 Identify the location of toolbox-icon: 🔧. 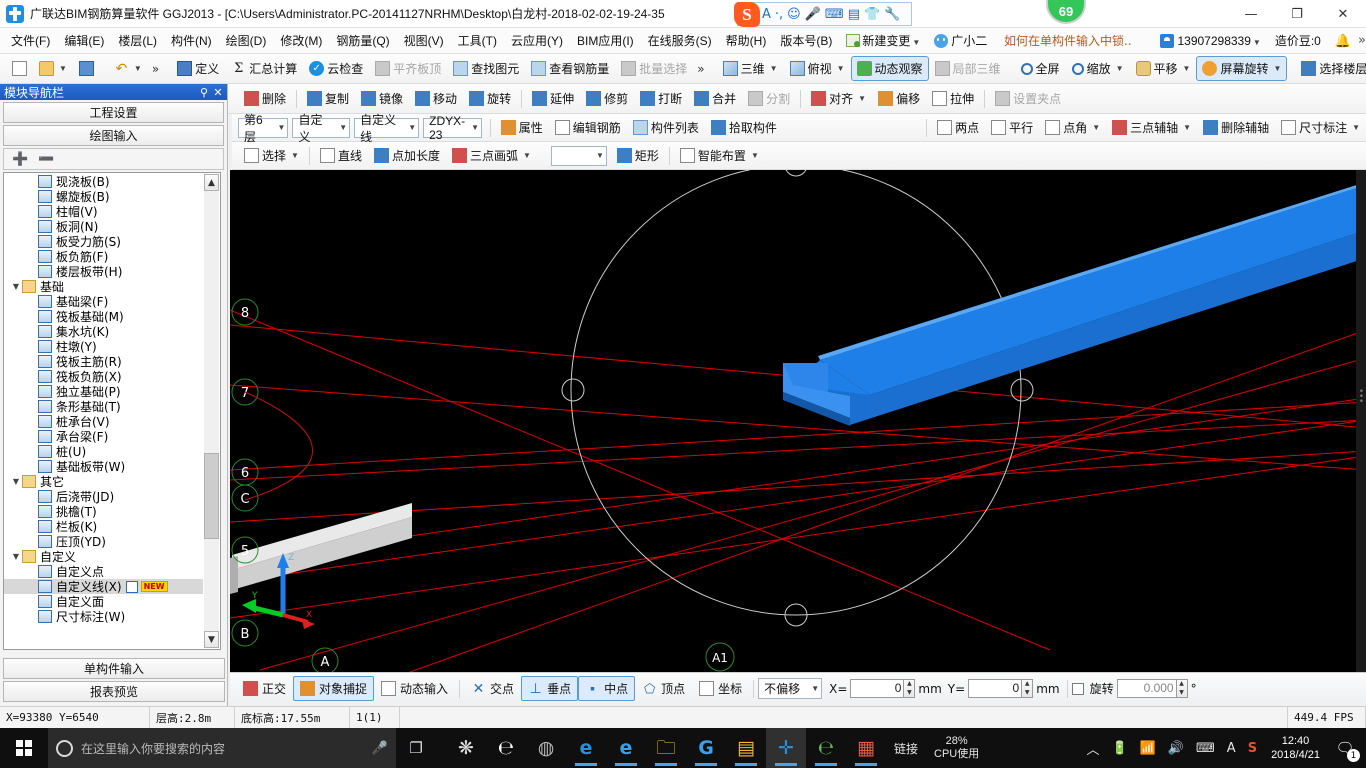
(892, 14).